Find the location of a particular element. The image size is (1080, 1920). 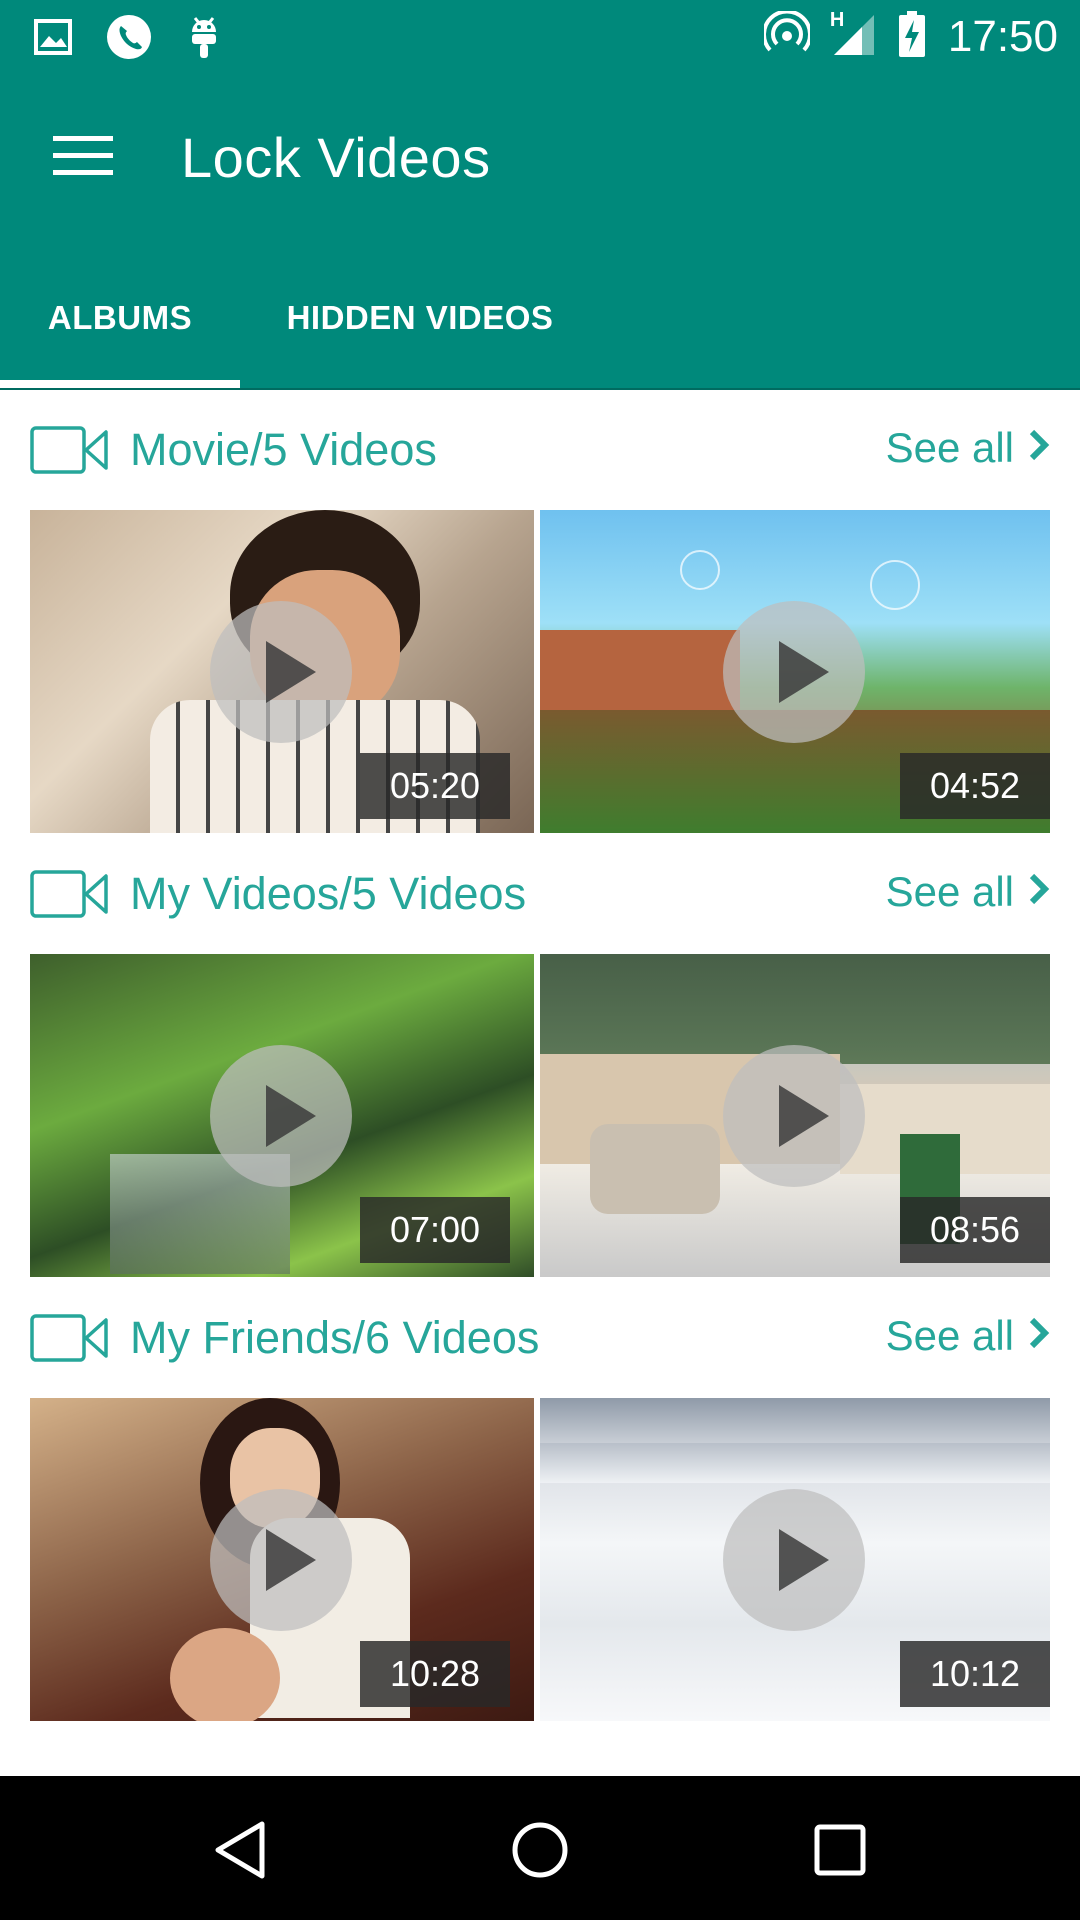

image-icon is located at coordinates (53, 39).